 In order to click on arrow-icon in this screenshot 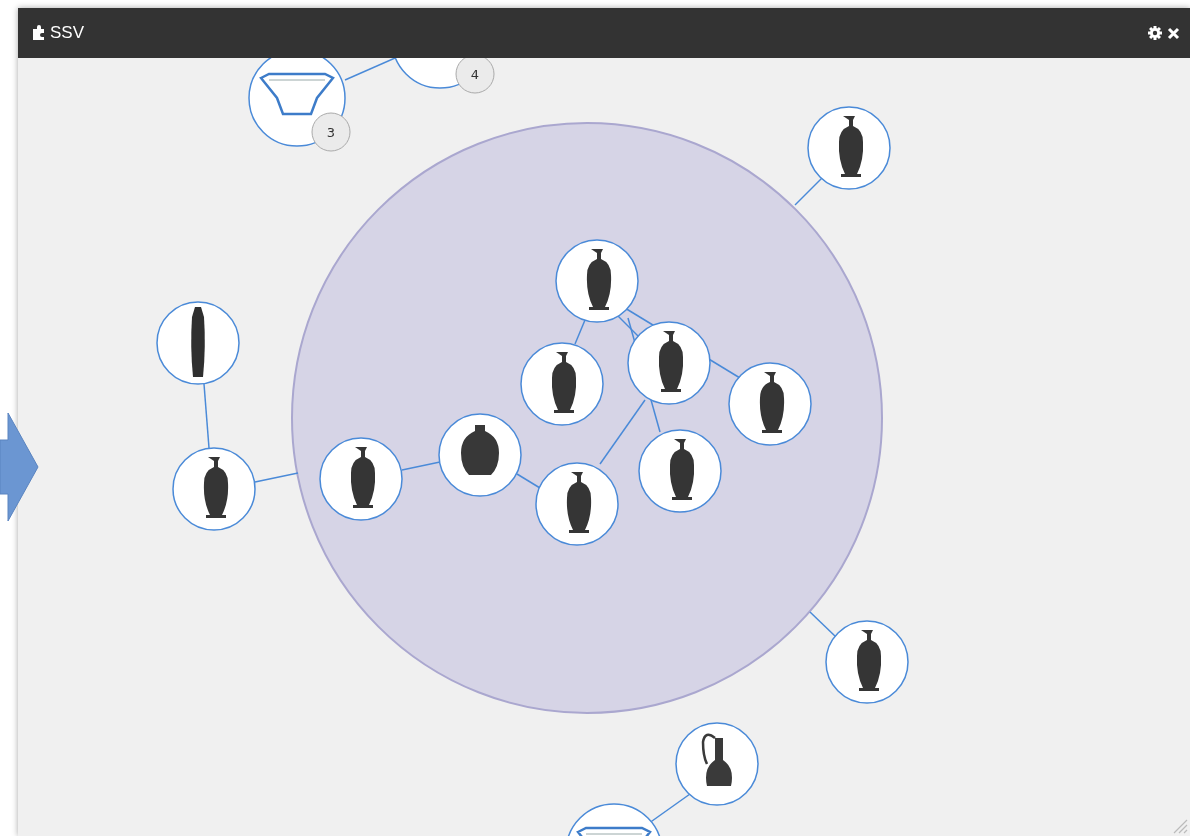, I will do `click(20, 467)`.